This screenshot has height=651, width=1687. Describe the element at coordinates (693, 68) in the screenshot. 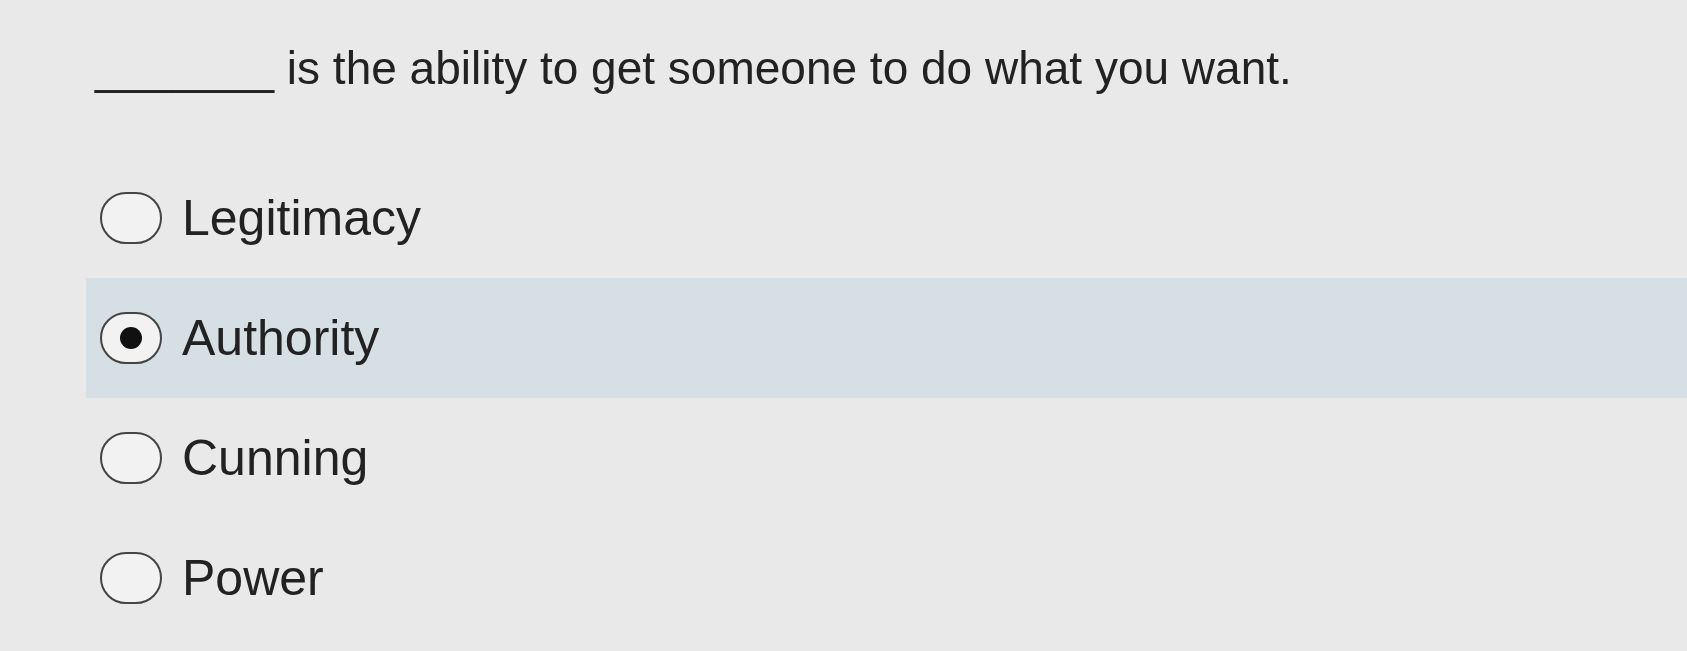

I see `question-text: _______ is the ability to get someone to do what you want.` at that location.